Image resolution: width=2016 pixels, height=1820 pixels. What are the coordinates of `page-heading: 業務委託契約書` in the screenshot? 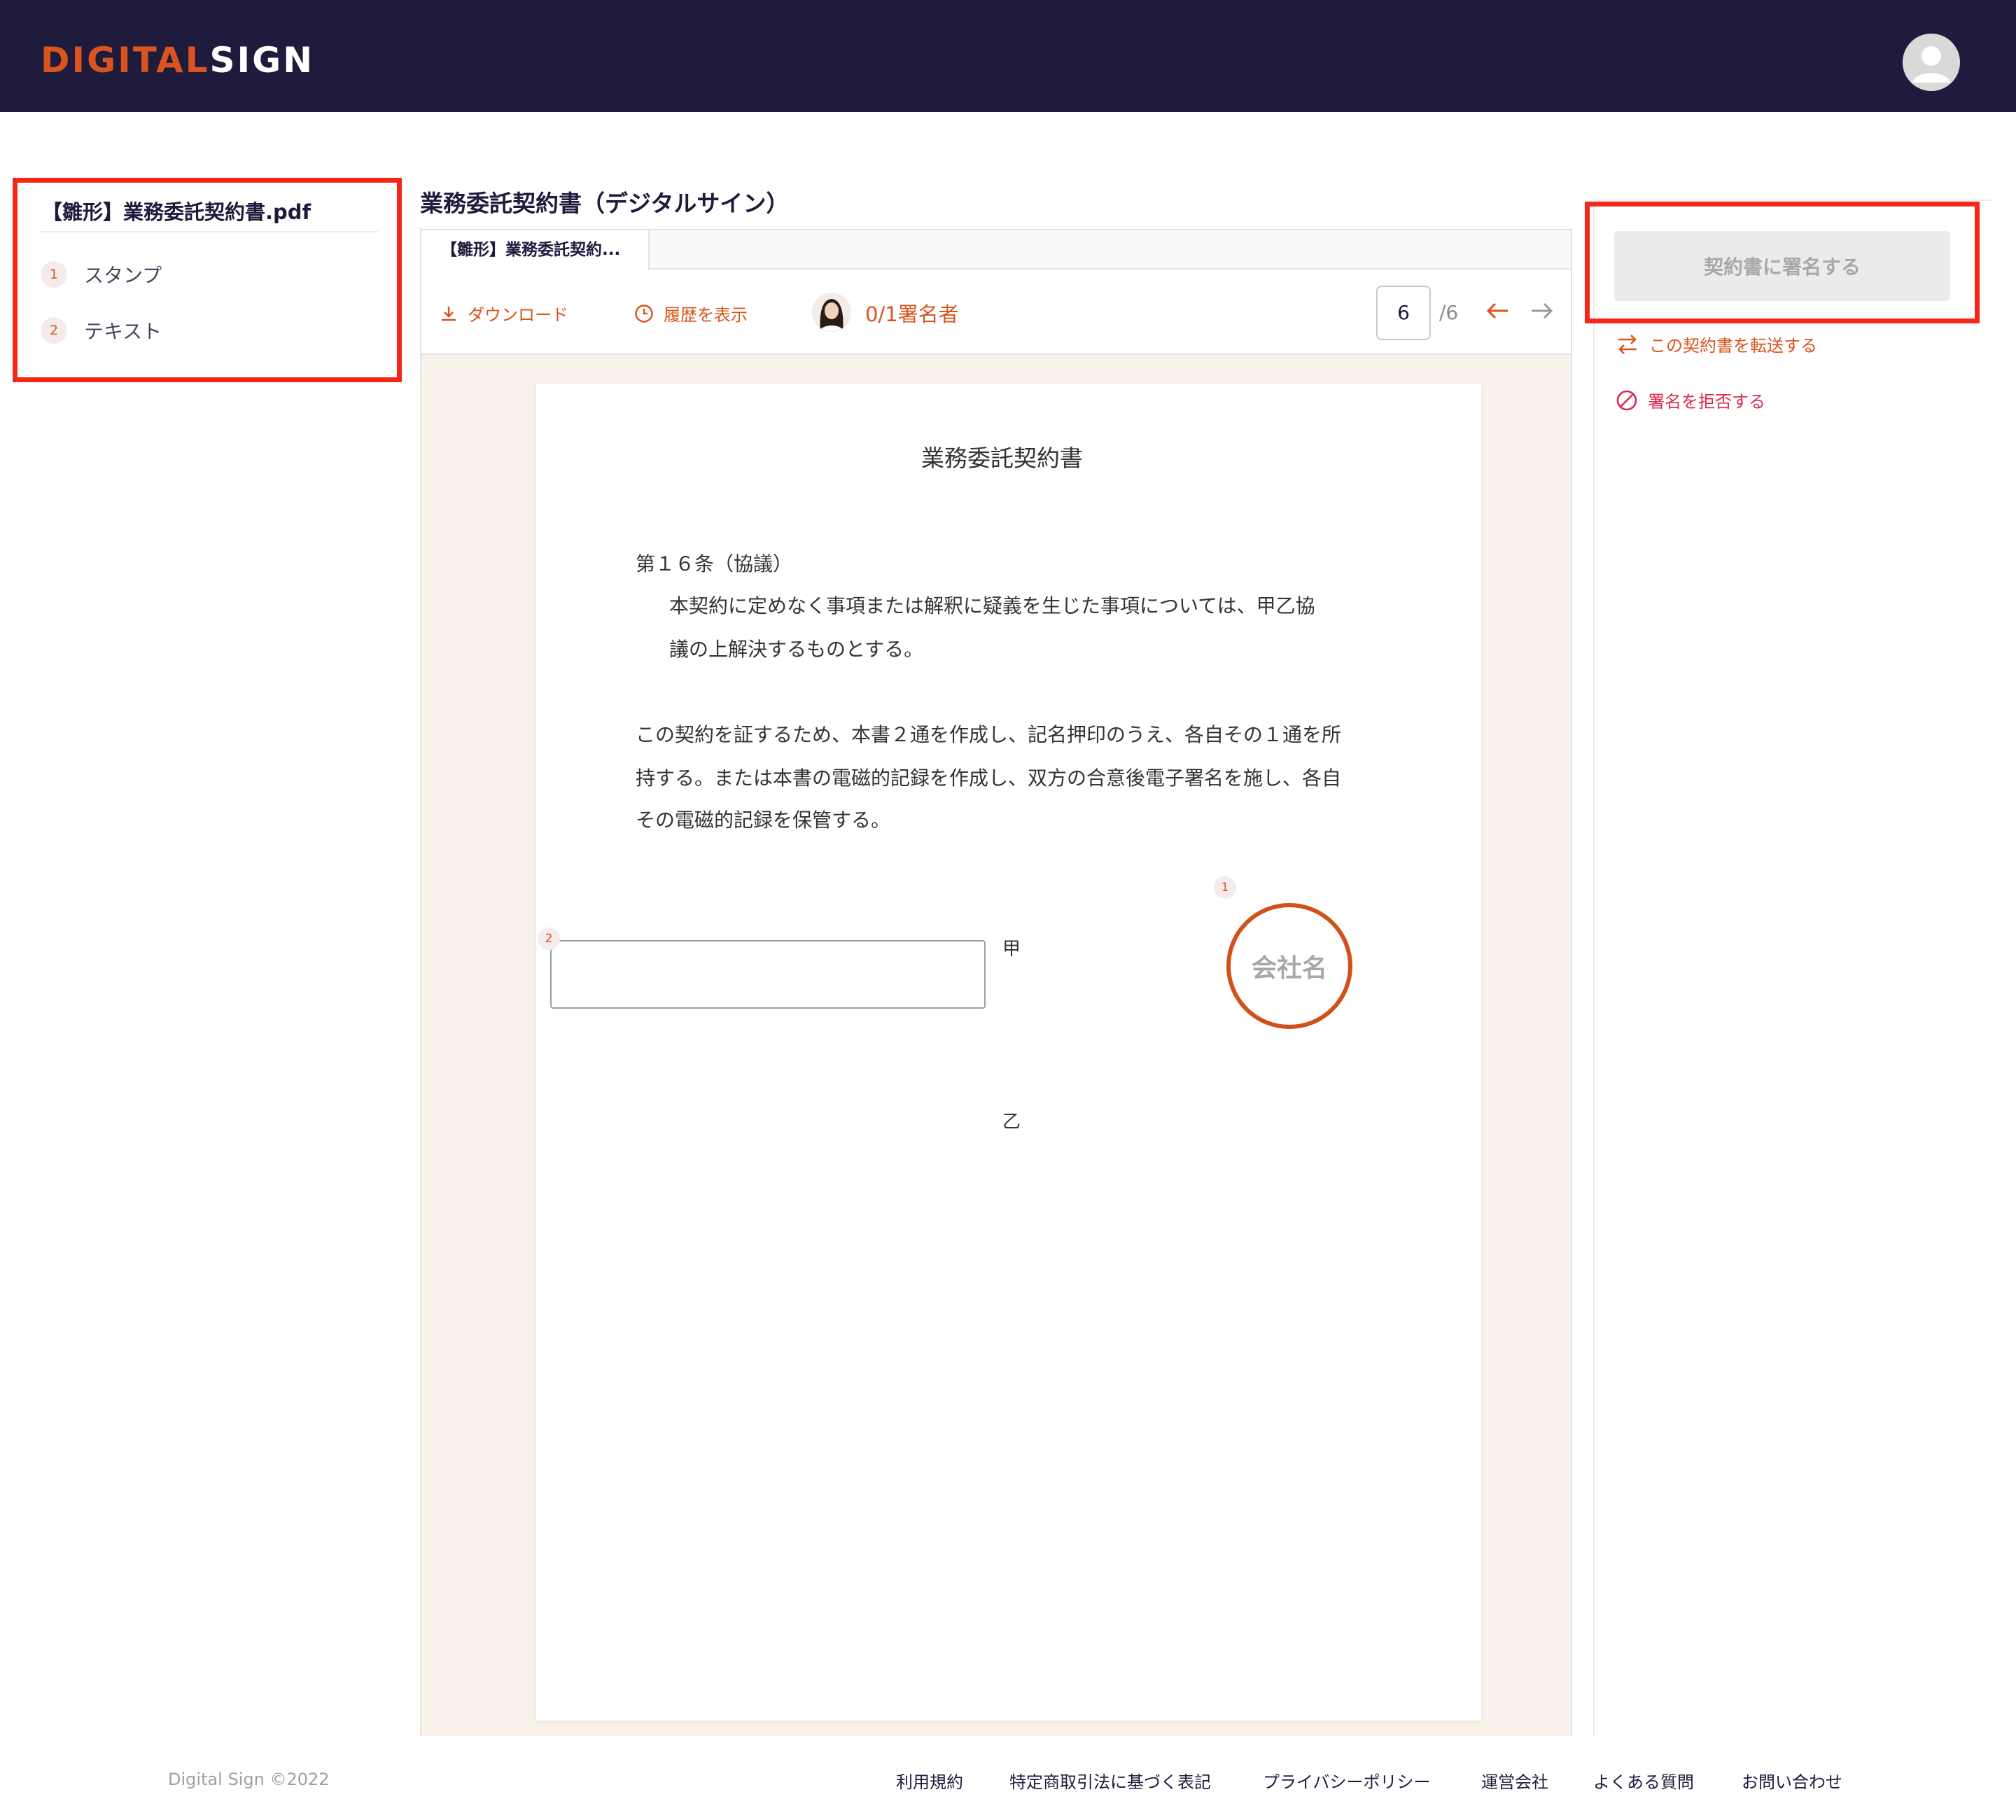 It's located at (1002, 458).